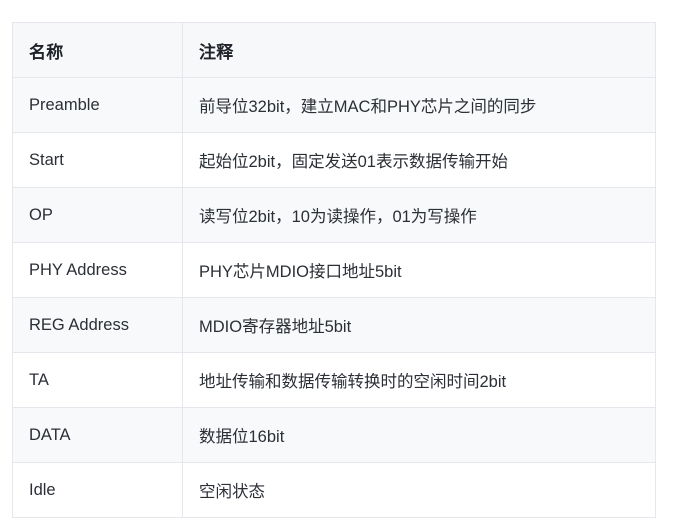 This screenshot has width=673, height=523. I want to click on column-header-name: 名称, so click(97, 50).